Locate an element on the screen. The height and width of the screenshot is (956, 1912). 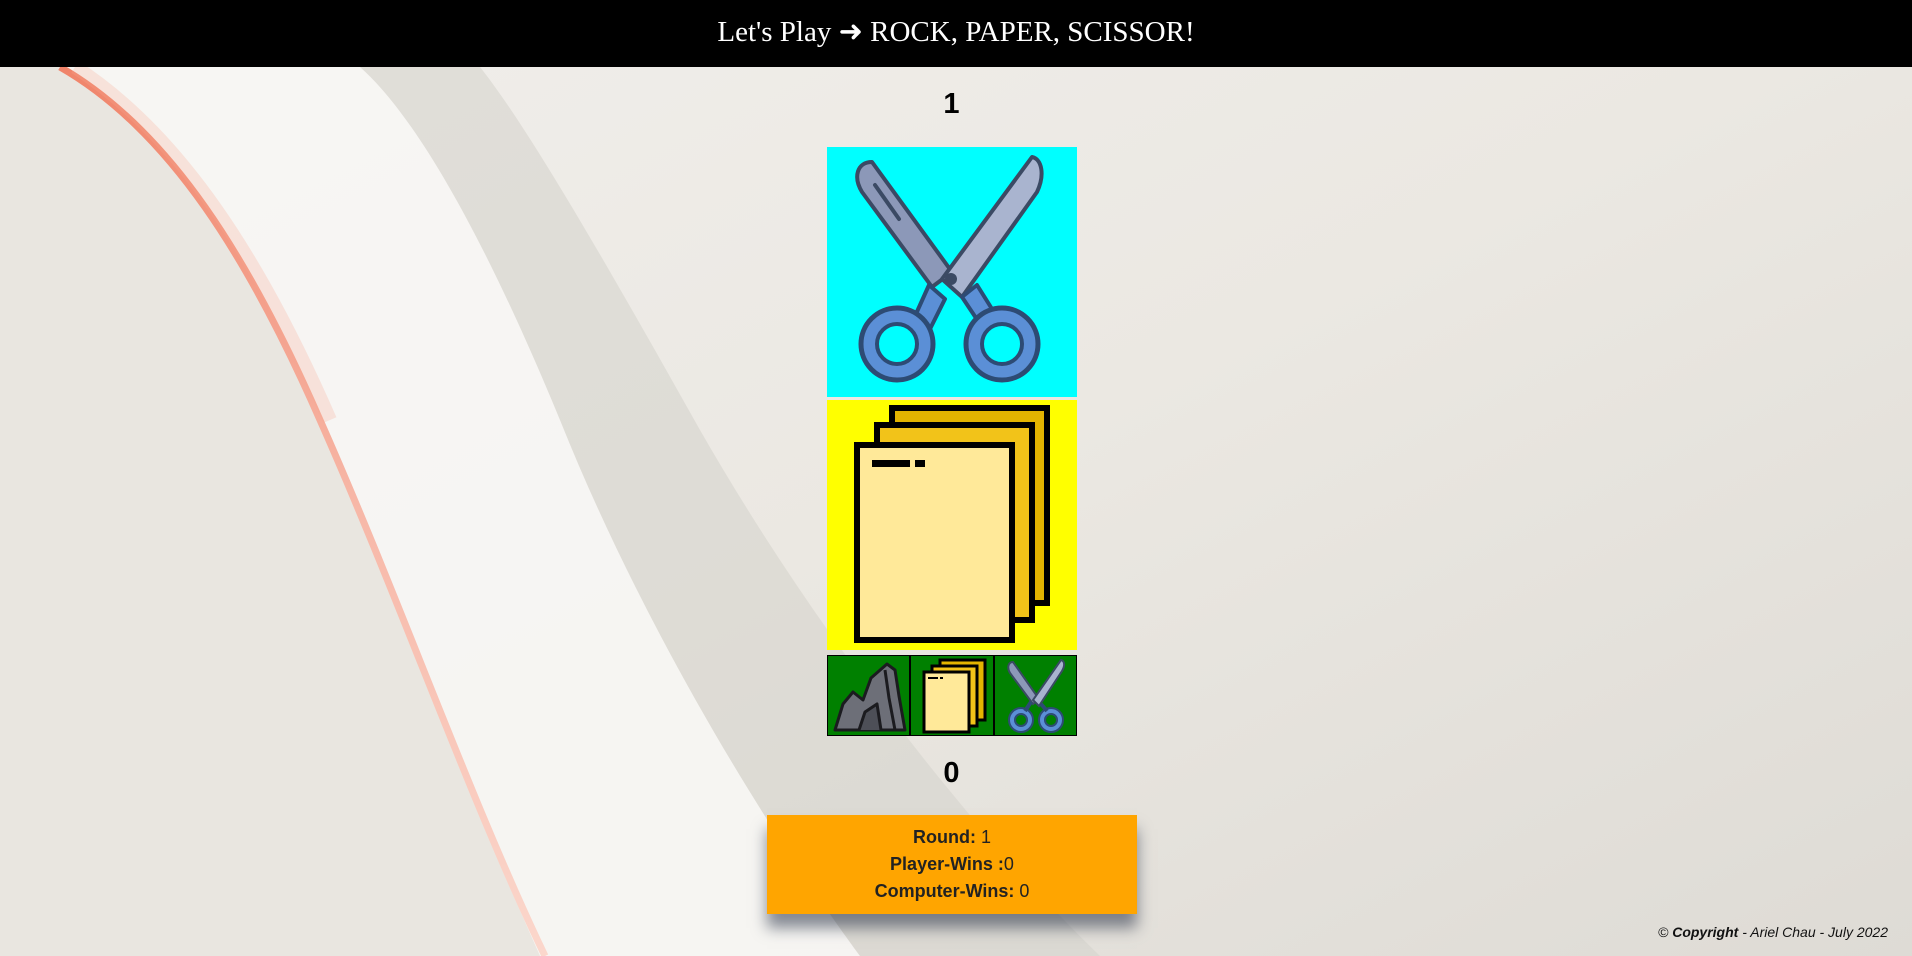
stats-panel: Round: 1 Player-Wins :0 Computer-Wins: 0 is located at coordinates (952, 864).